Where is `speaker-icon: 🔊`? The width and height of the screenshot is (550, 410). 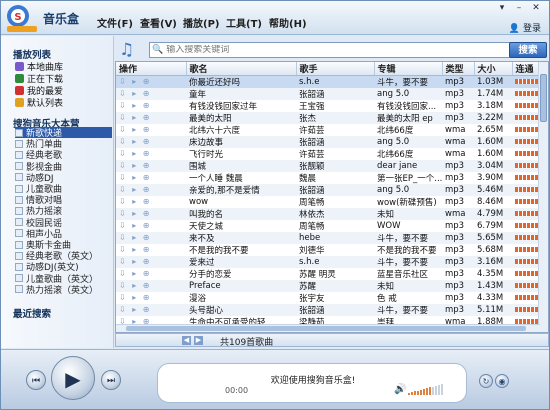
speaker-icon: 🔊 is located at coordinates (400, 389).